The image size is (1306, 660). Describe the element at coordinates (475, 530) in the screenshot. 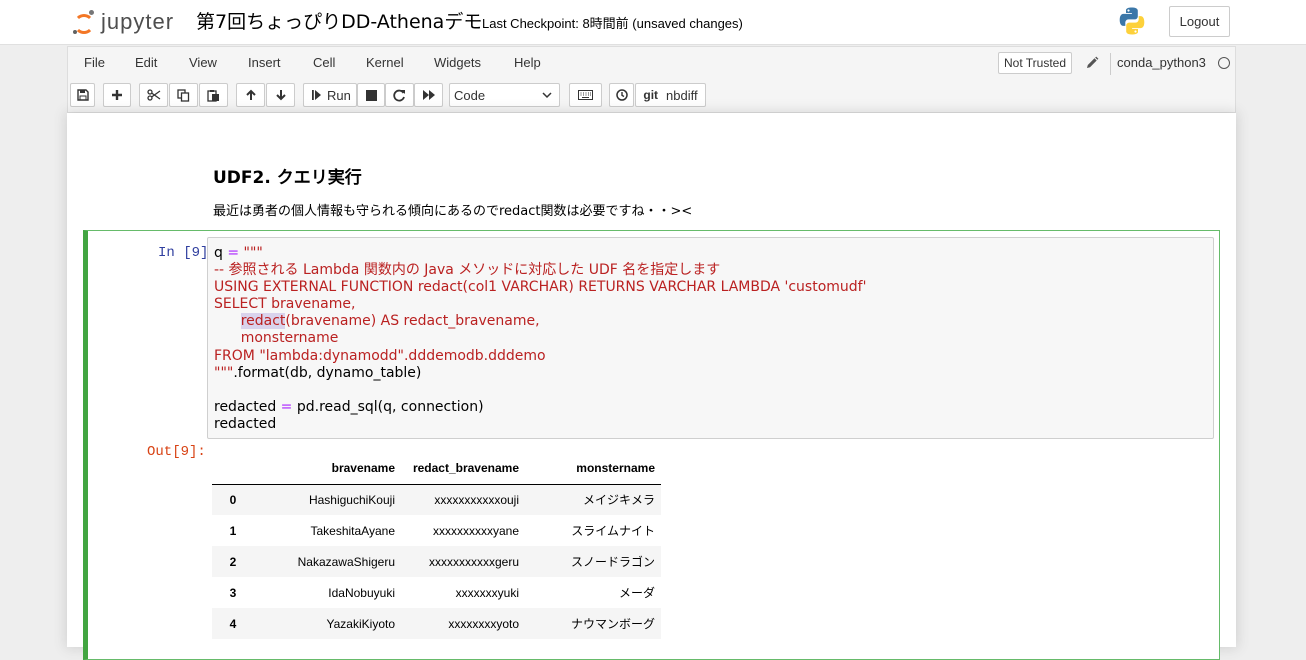

I see `table-cell: xxxxxxxxxxyane` at that location.